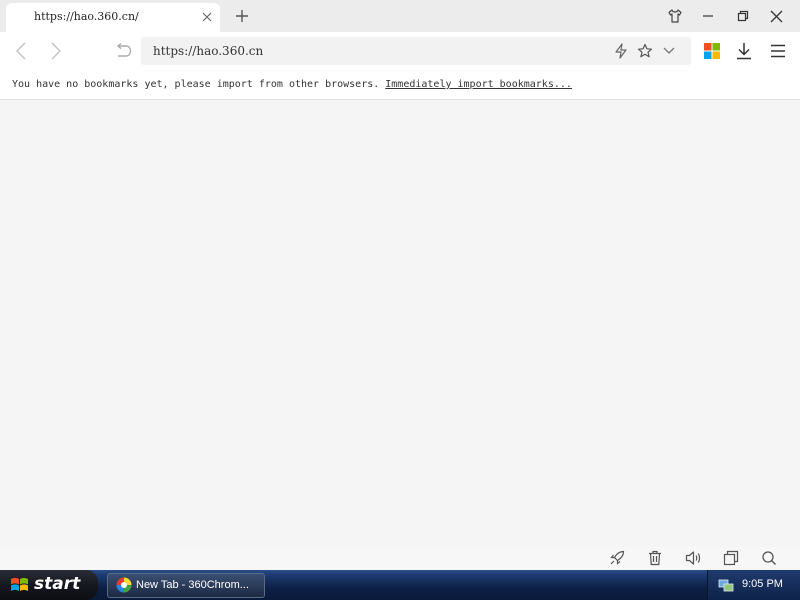 The height and width of the screenshot is (600, 800). What do you see at coordinates (621, 51) in the screenshot?
I see `lightning-icon` at bounding box center [621, 51].